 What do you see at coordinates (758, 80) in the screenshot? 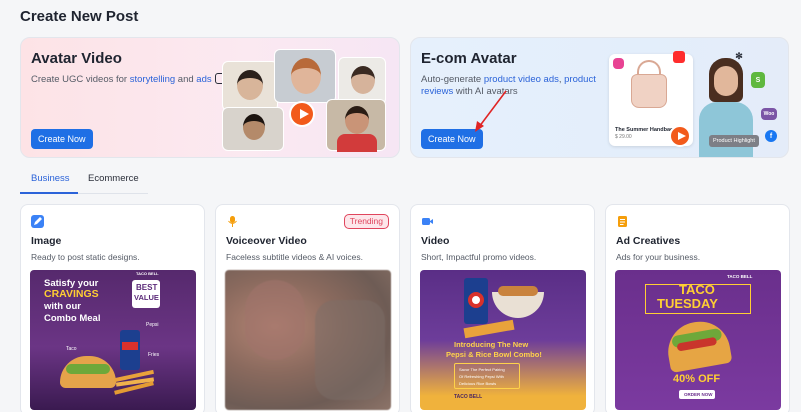
I see `shopify-icon: S` at bounding box center [758, 80].